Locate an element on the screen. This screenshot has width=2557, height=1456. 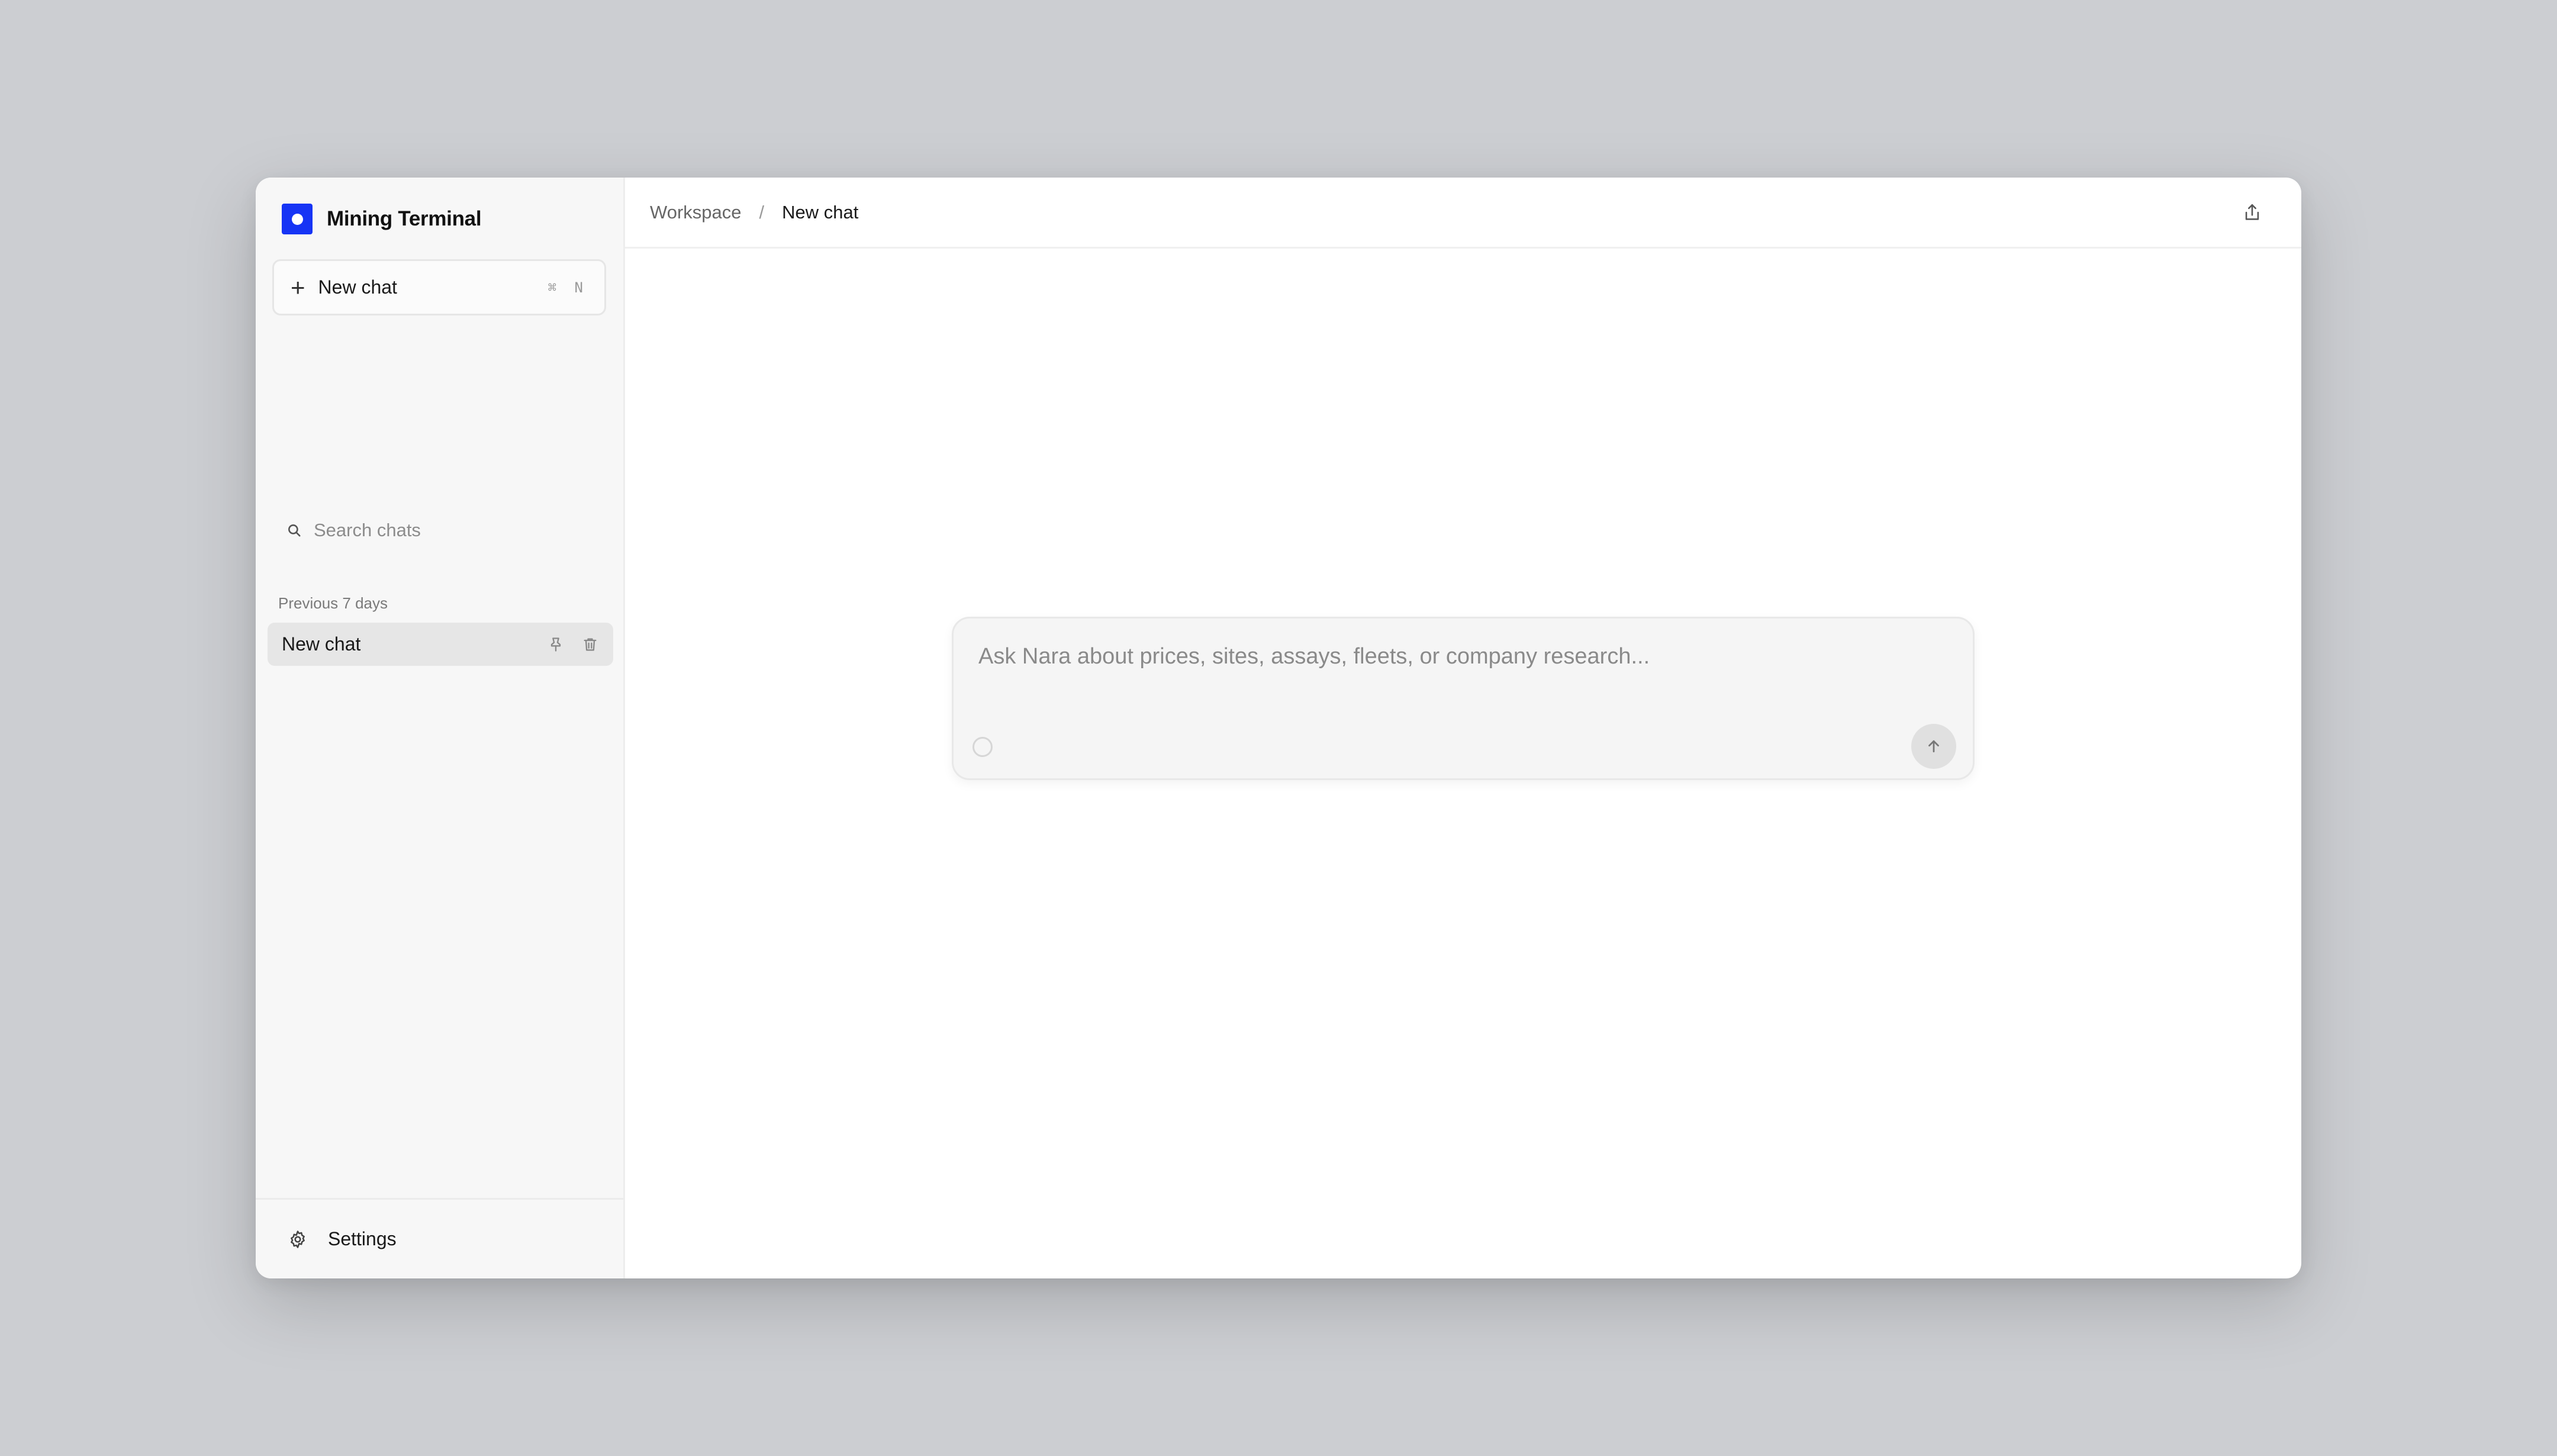
brand: Mining Terminal is located at coordinates (382, 219).